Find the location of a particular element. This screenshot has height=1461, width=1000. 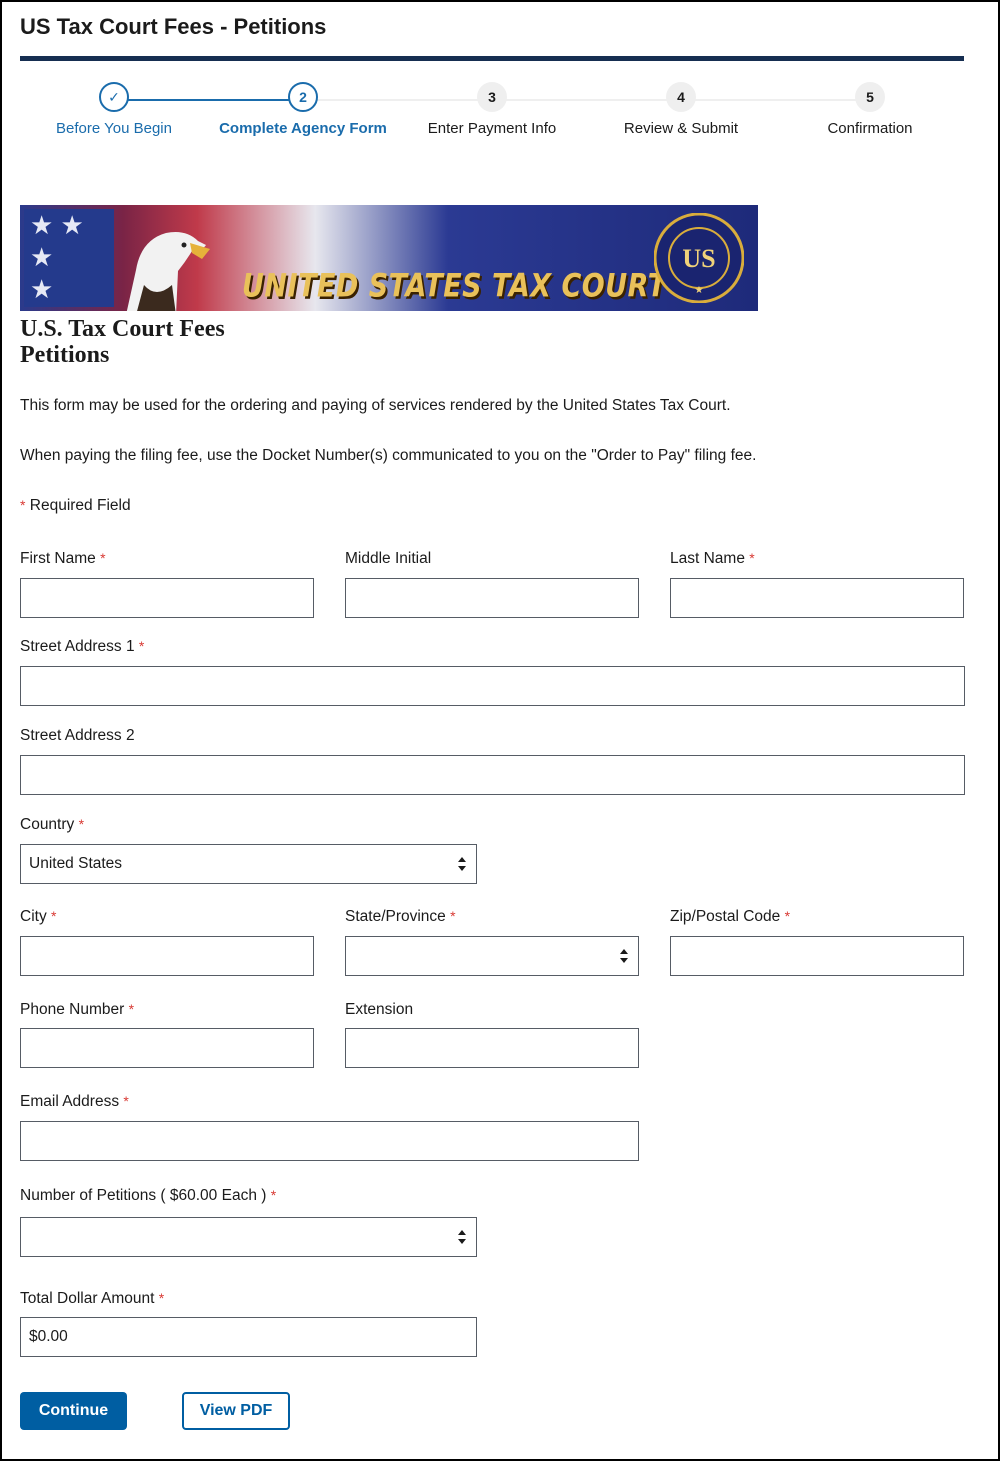

zip-postal-code-input is located at coordinates (817, 956).